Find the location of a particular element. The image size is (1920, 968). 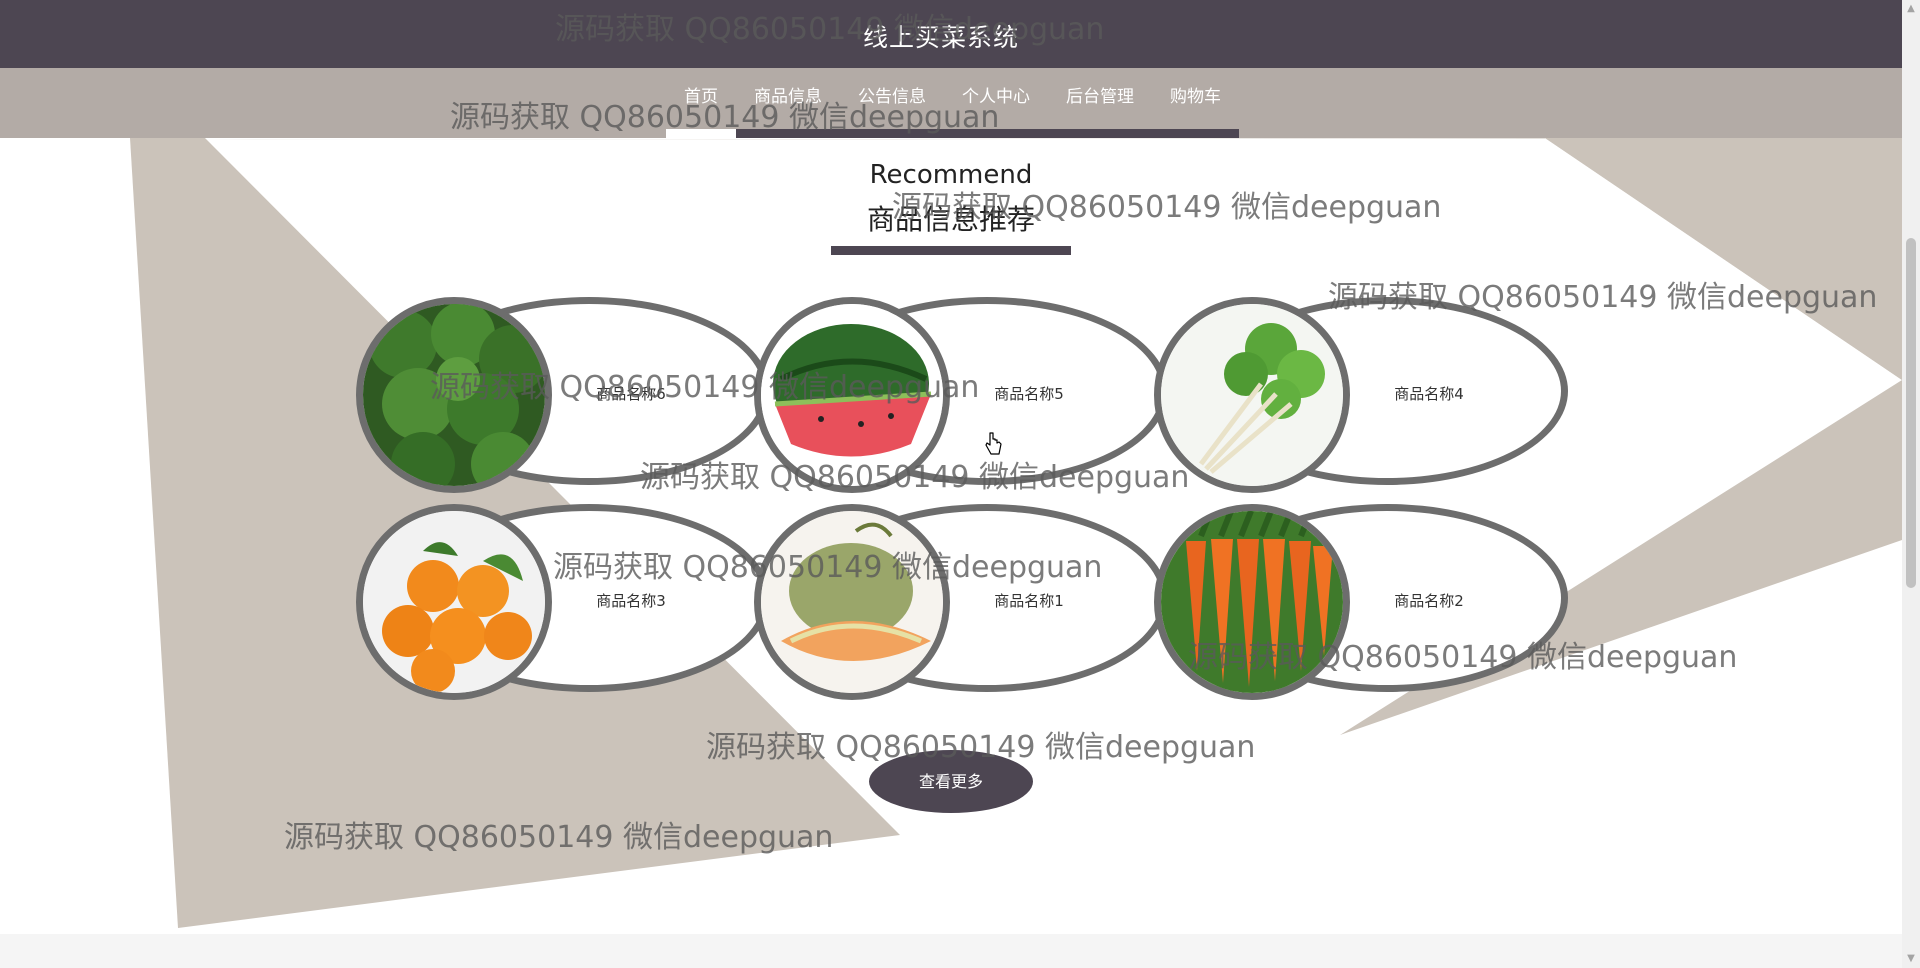

nav-announcements-label: 公告信息 is located at coordinates (892, 97).